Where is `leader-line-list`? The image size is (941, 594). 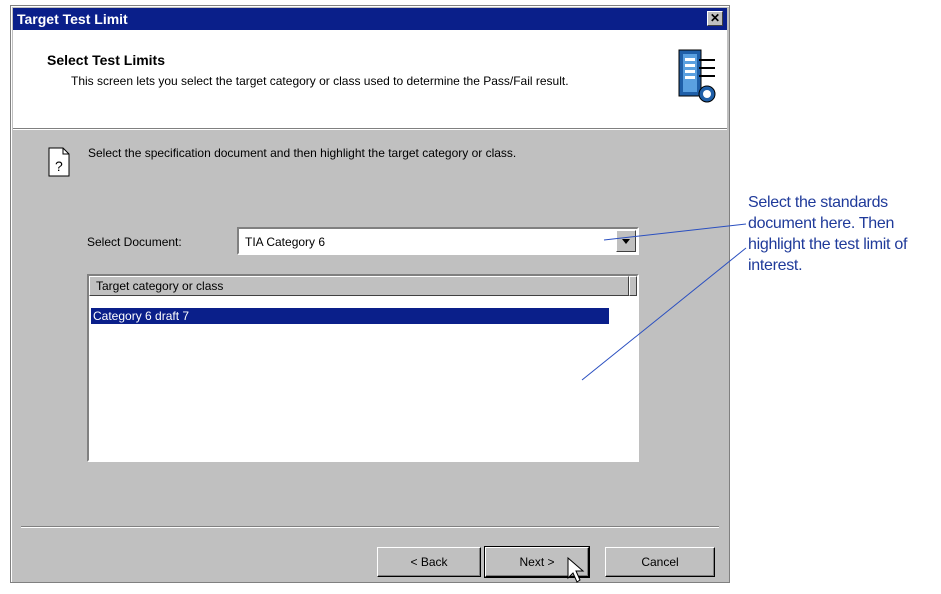
leader-line-list is located at coordinates (664, 314).